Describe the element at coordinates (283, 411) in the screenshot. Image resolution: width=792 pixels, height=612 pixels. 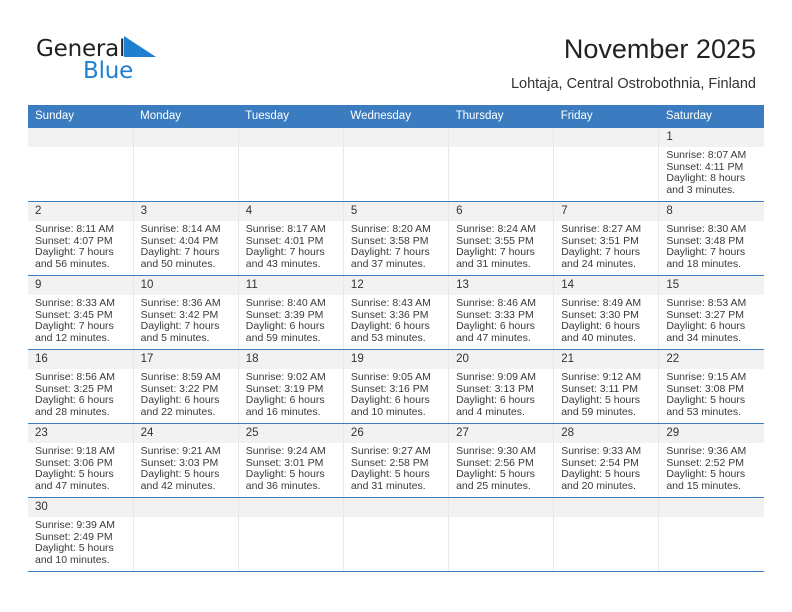
I see `daylight-duration-line2: and 16 minutes.` at that location.